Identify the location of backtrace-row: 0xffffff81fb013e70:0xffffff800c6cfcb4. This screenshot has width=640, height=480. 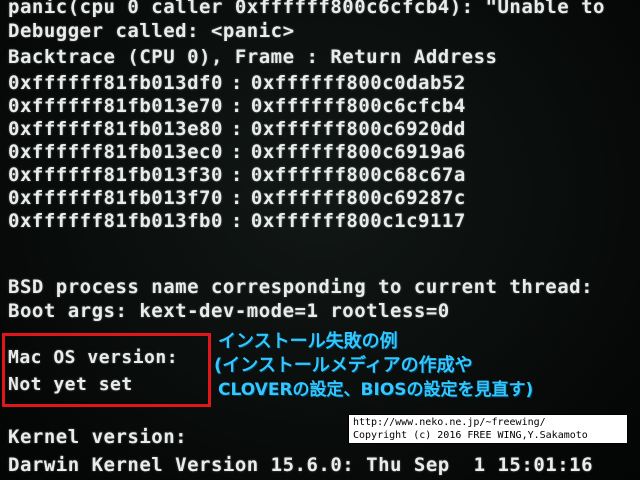
(237, 106).